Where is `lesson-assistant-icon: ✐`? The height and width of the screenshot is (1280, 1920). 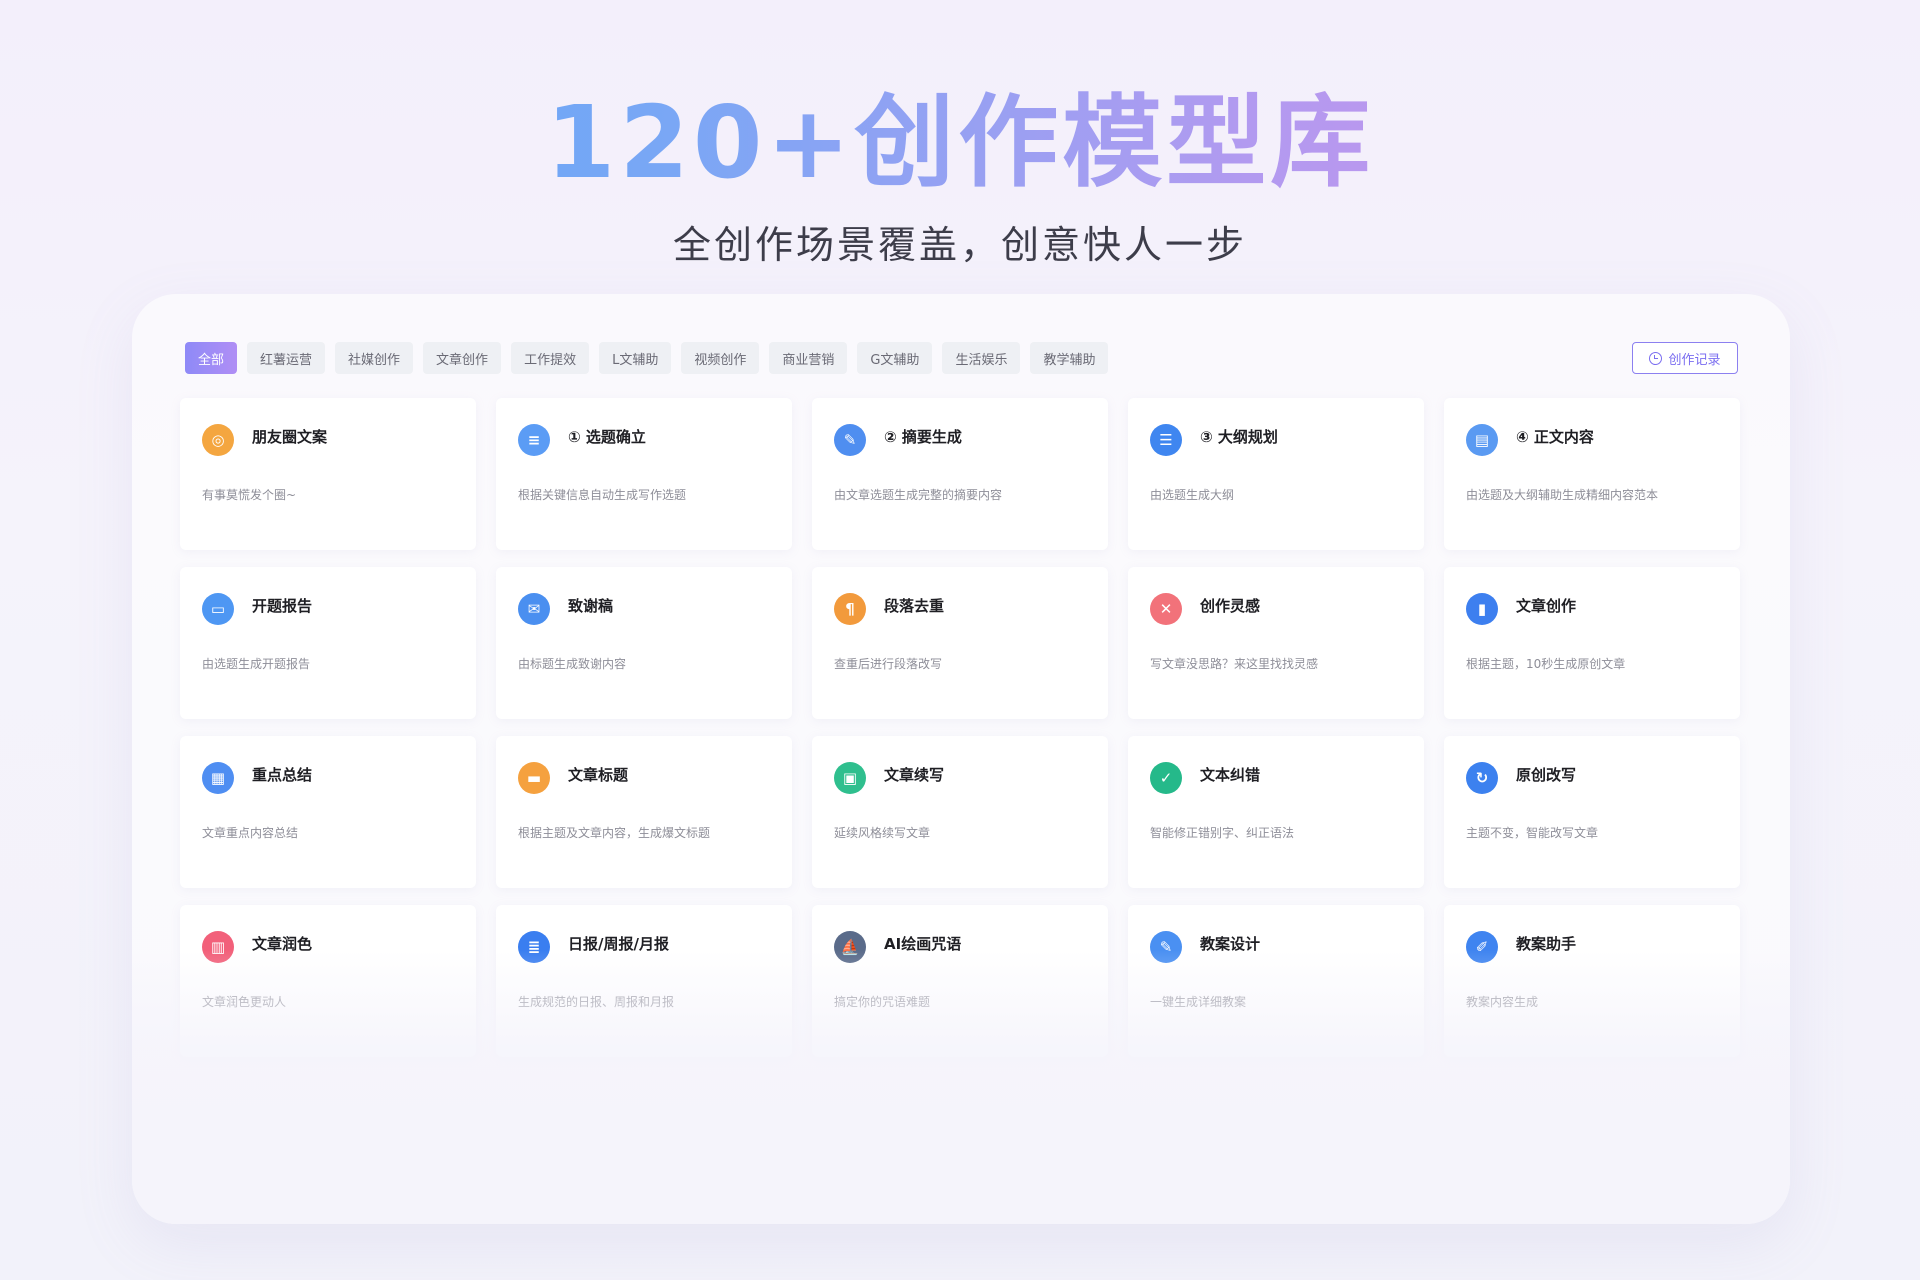 lesson-assistant-icon: ✐ is located at coordinates (1482, 947).